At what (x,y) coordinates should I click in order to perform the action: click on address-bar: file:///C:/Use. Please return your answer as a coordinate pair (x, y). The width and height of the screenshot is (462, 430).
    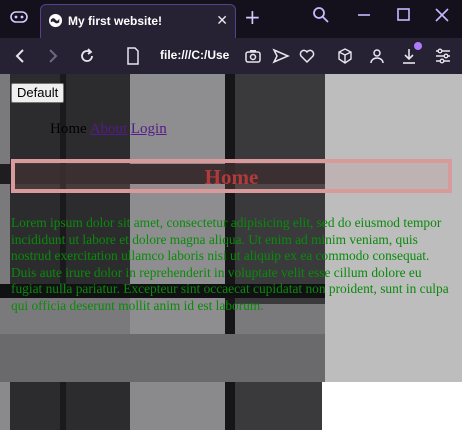
    Looking at the image, I should click on (231, 56).